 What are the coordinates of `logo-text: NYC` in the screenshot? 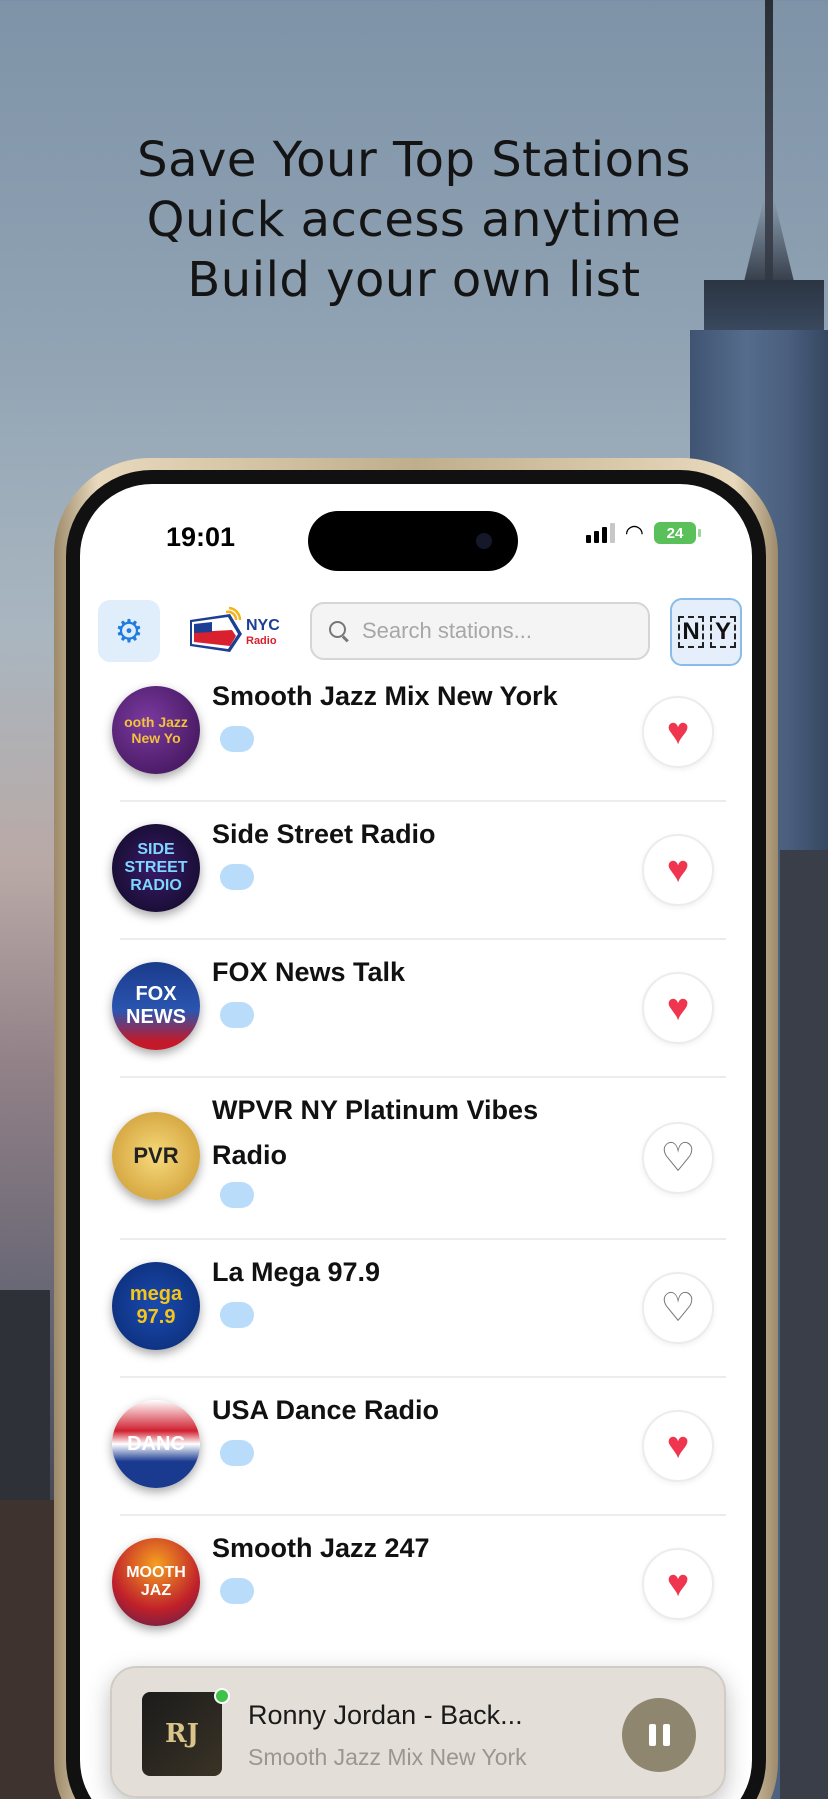 It's located at (263, 625).